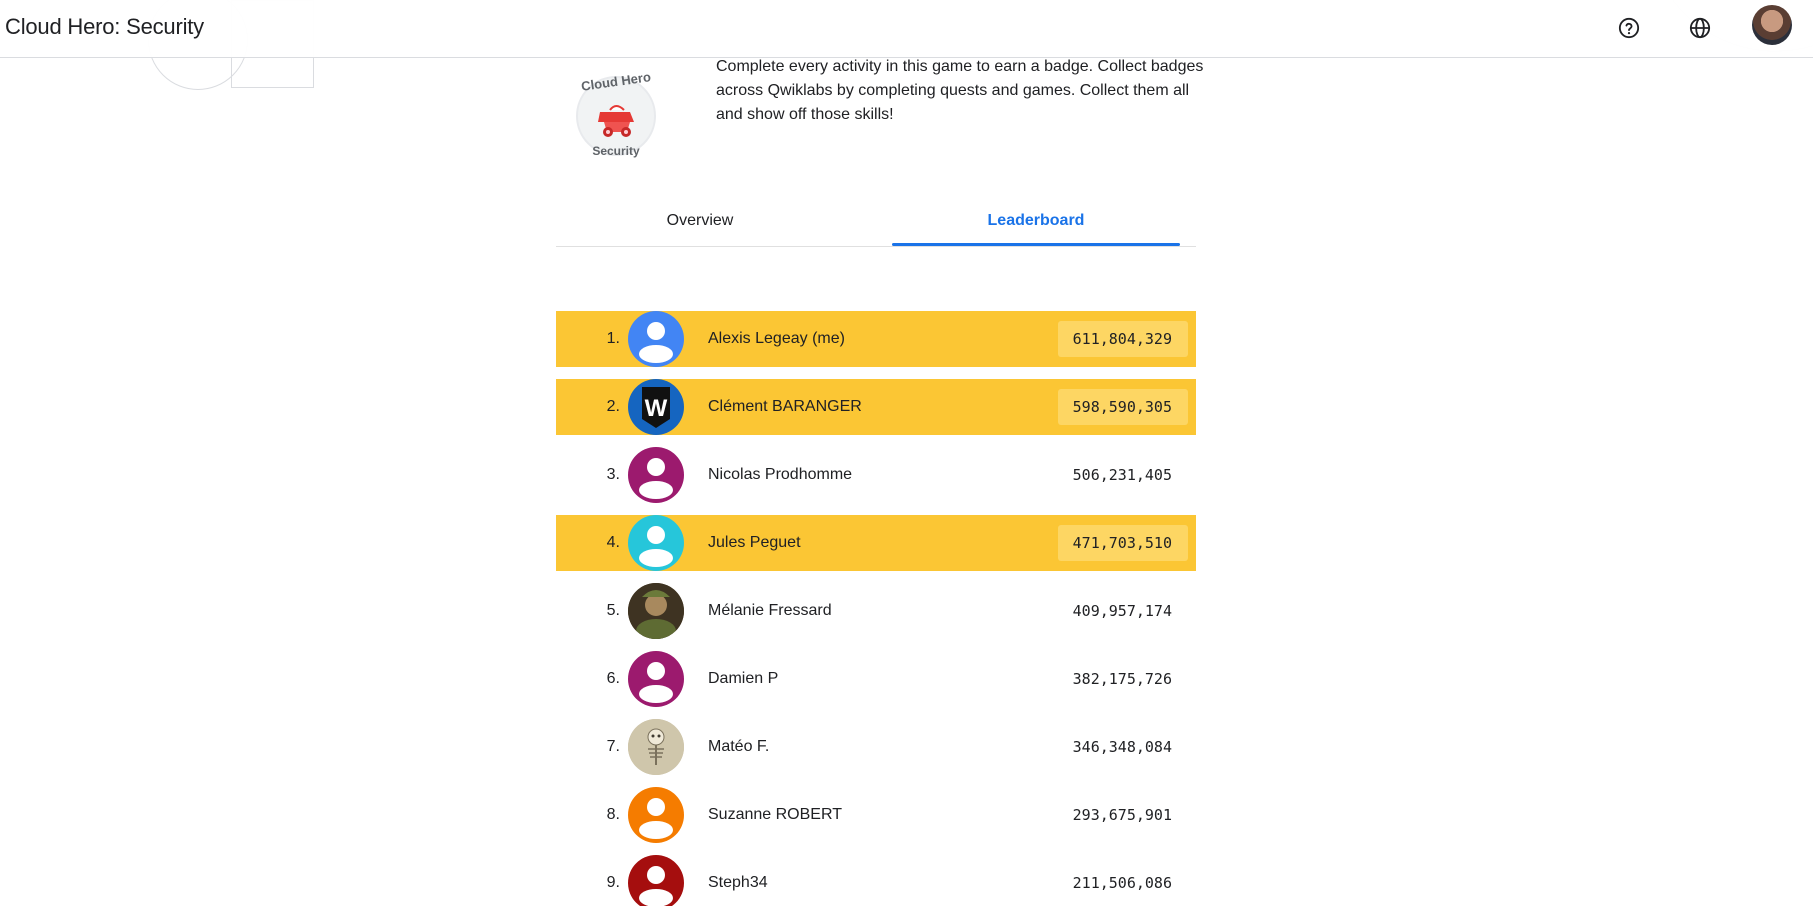 This screenshot has width=1813, height=906. I want to click on leaderboard-row: 5. Mélanie Fressard 409,957,174, so click(876, 611).